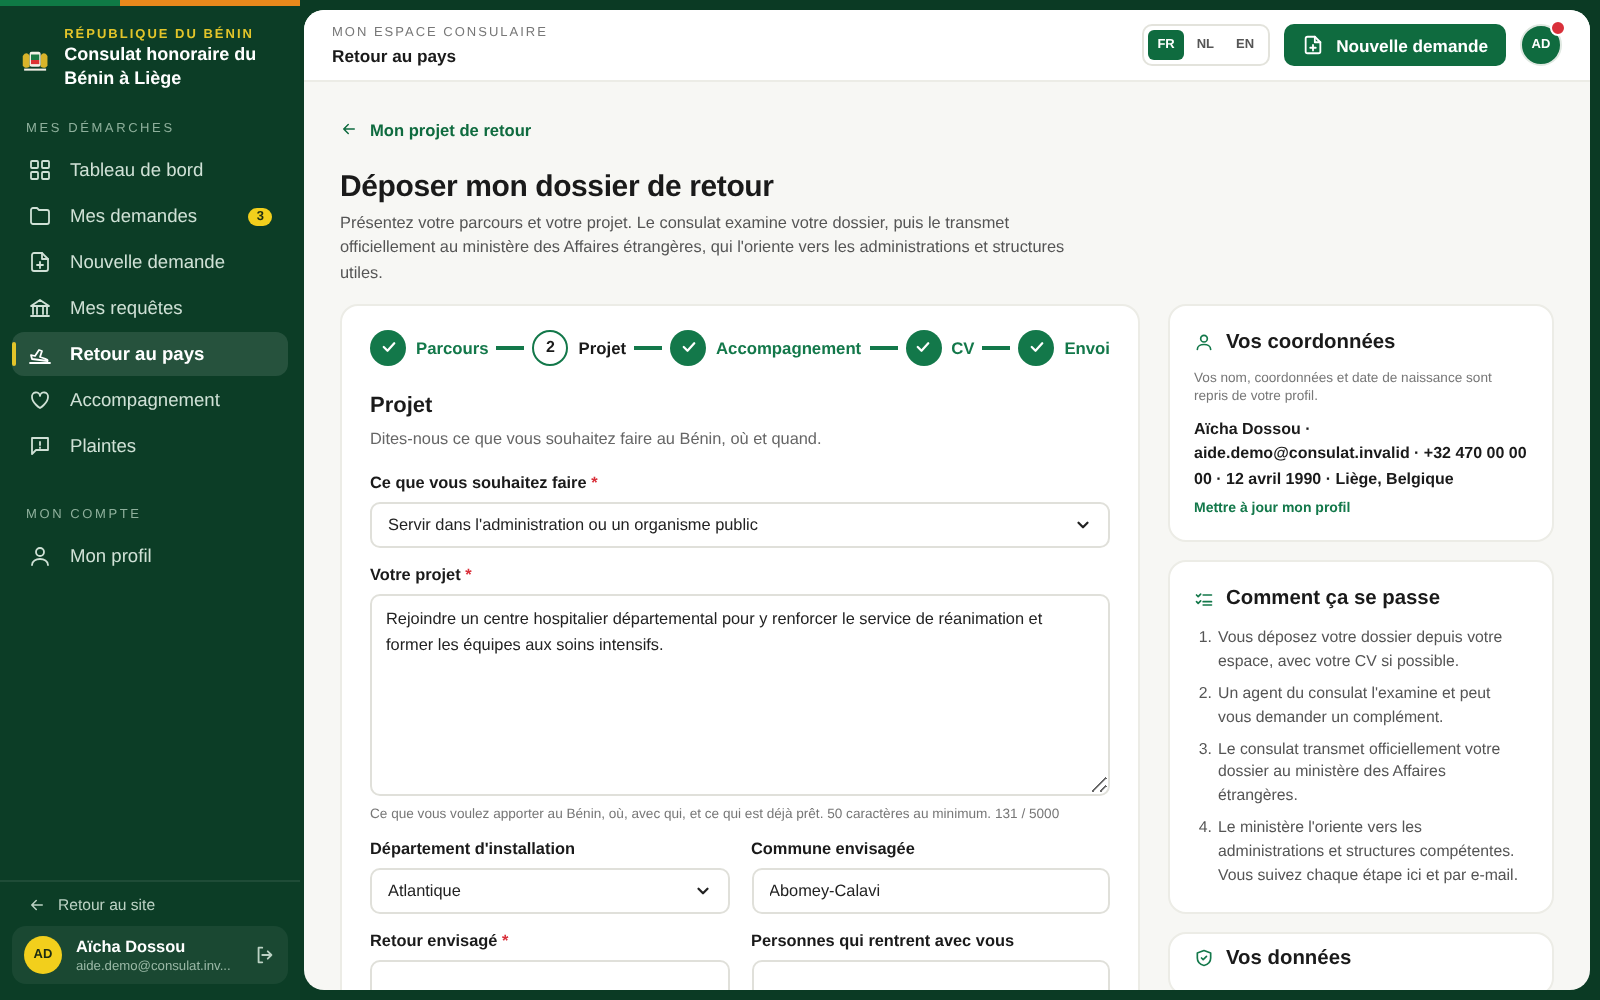 The image size is (1600, 1000). What do you see at coordinates (40, 216) in the screenshot?
I see `folder-icon` at bounding box center [40, 216].